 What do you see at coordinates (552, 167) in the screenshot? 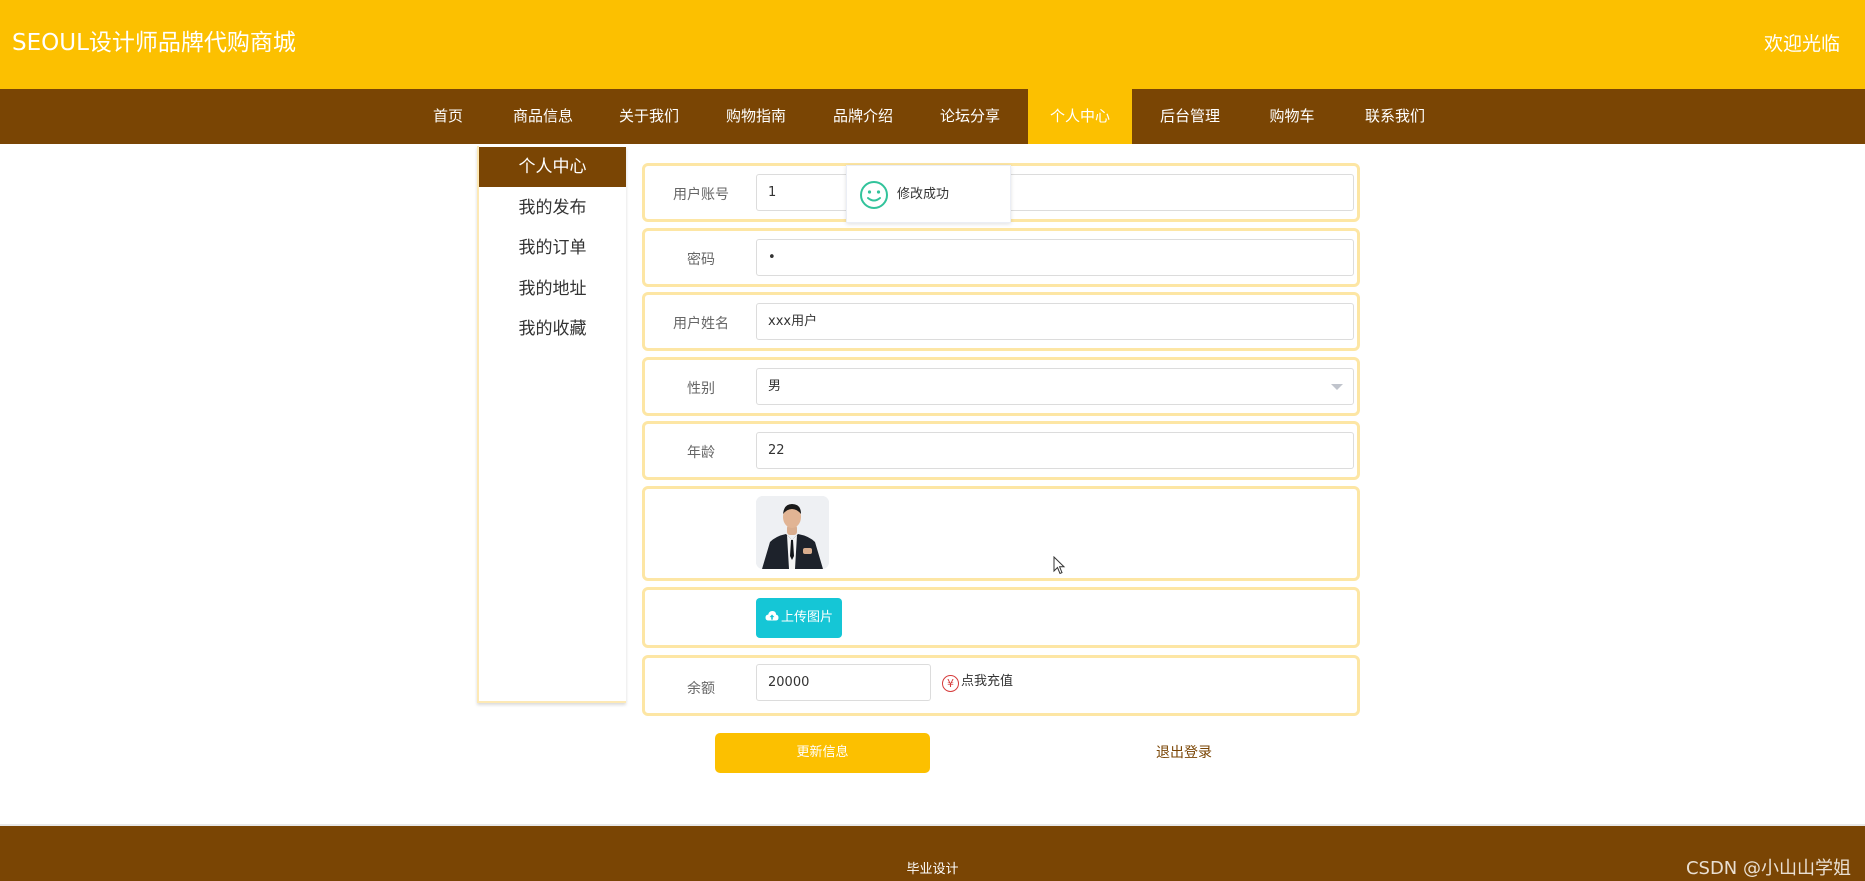
I see `sidebar-item-profile: 个人中心` at bounding box center [552, 167].